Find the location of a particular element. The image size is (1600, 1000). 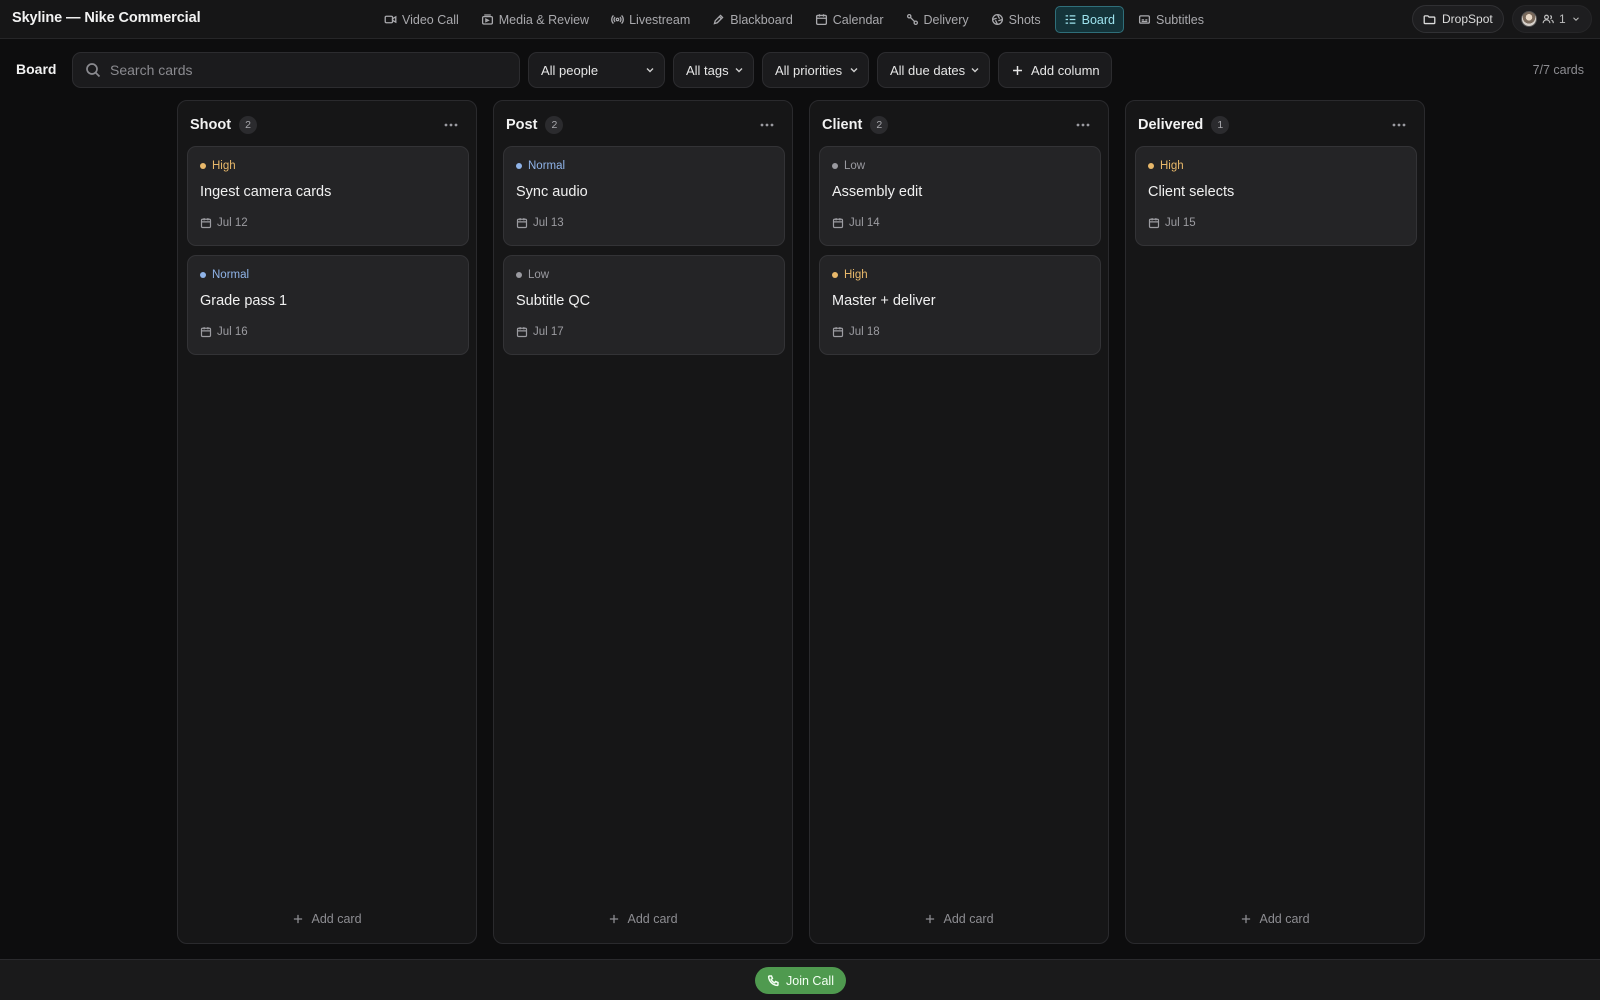

nav-board: Board is located at coordinates (1089, 19).